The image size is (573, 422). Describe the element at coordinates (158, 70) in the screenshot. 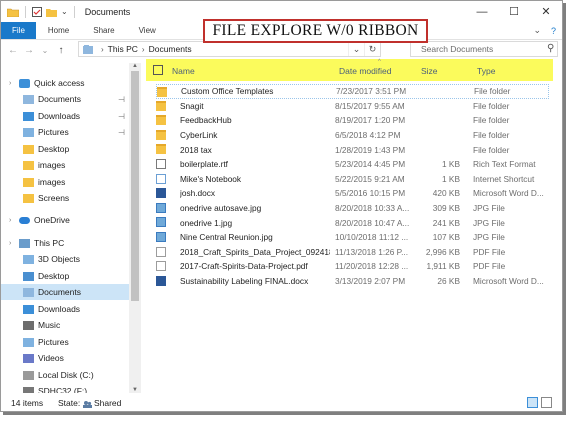

I see `select-all-checkbox` at that location.